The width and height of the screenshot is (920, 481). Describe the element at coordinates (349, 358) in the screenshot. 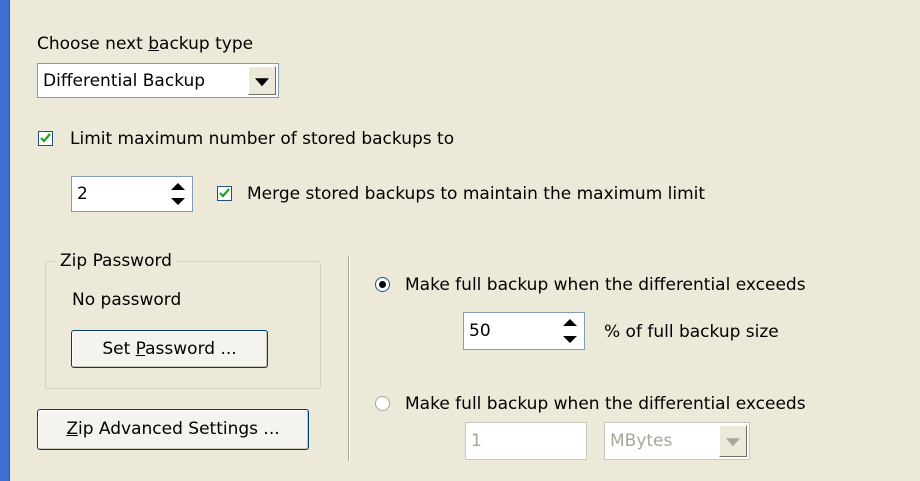

I see `vertical-separator` at that location.